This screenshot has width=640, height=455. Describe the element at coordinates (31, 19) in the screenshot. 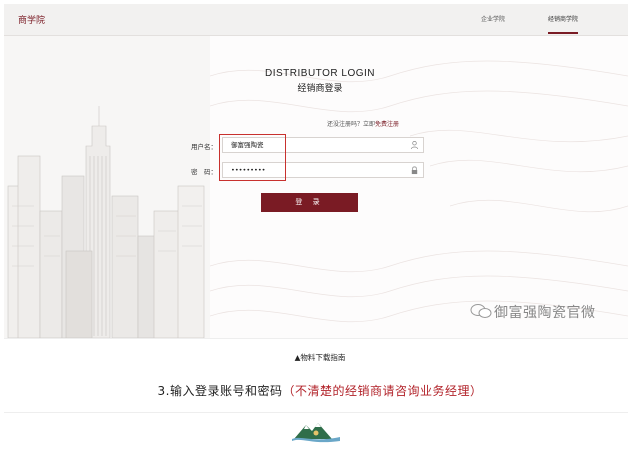

I see `brand-title: 商学院` at that location.